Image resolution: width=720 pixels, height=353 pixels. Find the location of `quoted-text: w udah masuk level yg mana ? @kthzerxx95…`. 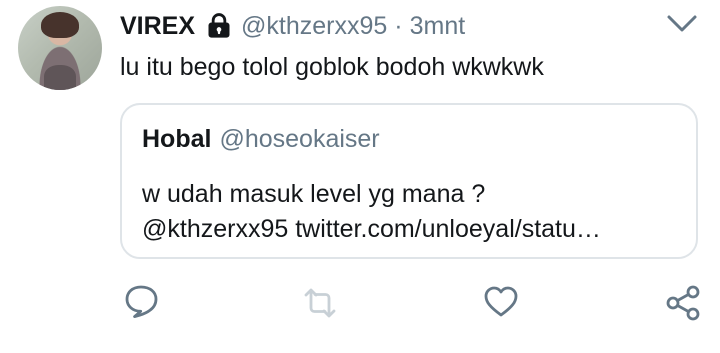

quoted-text: w udah masuk level yg mana ? @kthzerxx95… is located at coordinates (412, 212).